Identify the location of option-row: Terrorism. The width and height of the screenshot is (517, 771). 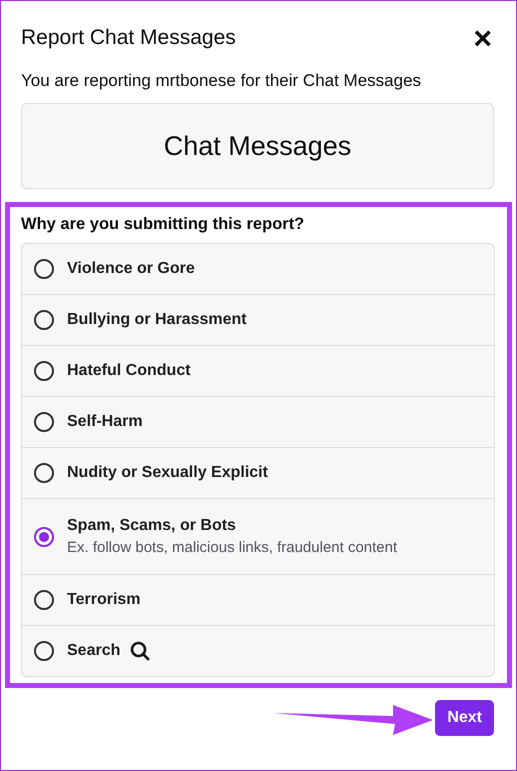
(258, 599).